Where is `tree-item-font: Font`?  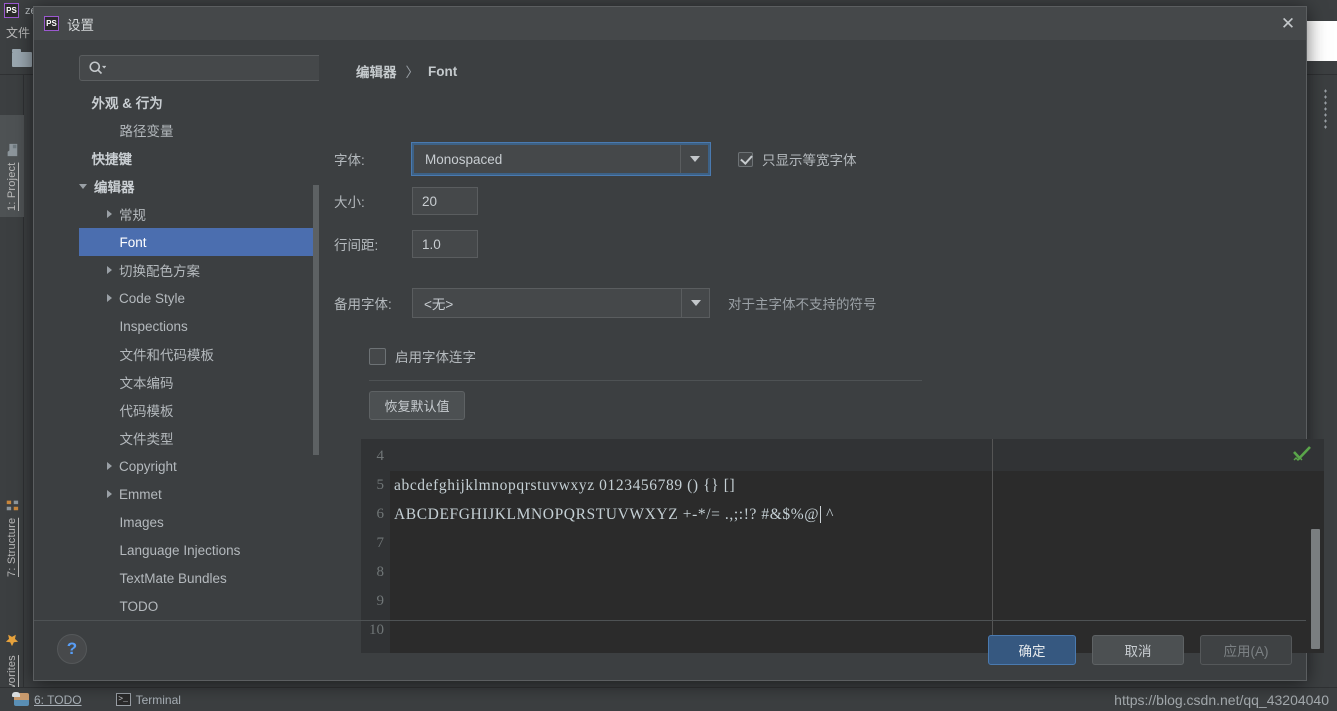 tree-item-font: Font is located at coordinates (199, 242).